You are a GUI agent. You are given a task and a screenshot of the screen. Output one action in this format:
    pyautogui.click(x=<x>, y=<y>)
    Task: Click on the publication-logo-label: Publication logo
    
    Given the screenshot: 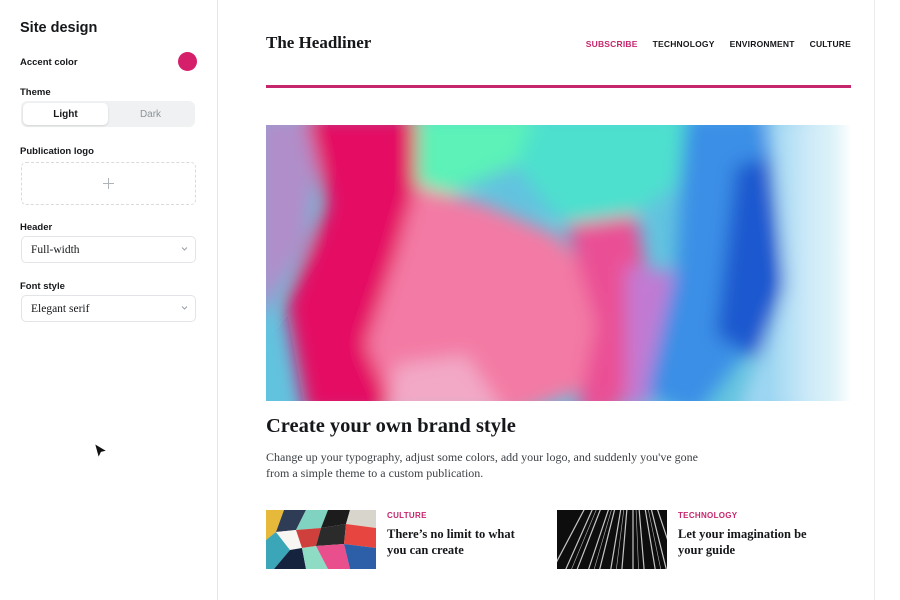 What is the action you would take?
    pyautogui.click(x=57, y=151)
    